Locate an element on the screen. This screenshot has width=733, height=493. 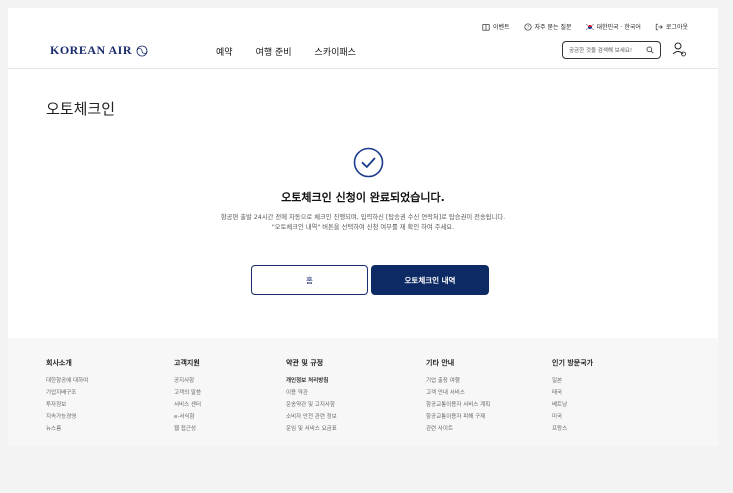
question-circle-icon: ? is located at coordinates (528, 26).